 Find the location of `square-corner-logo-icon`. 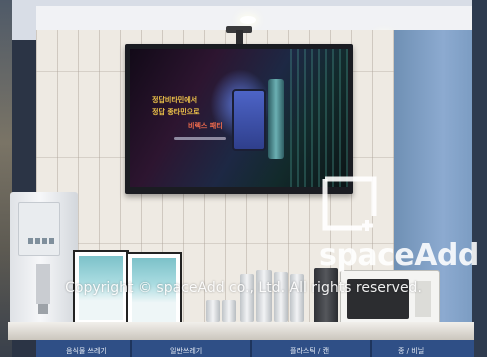

square-corner-logo-icon is located at coordinates (349, 203).